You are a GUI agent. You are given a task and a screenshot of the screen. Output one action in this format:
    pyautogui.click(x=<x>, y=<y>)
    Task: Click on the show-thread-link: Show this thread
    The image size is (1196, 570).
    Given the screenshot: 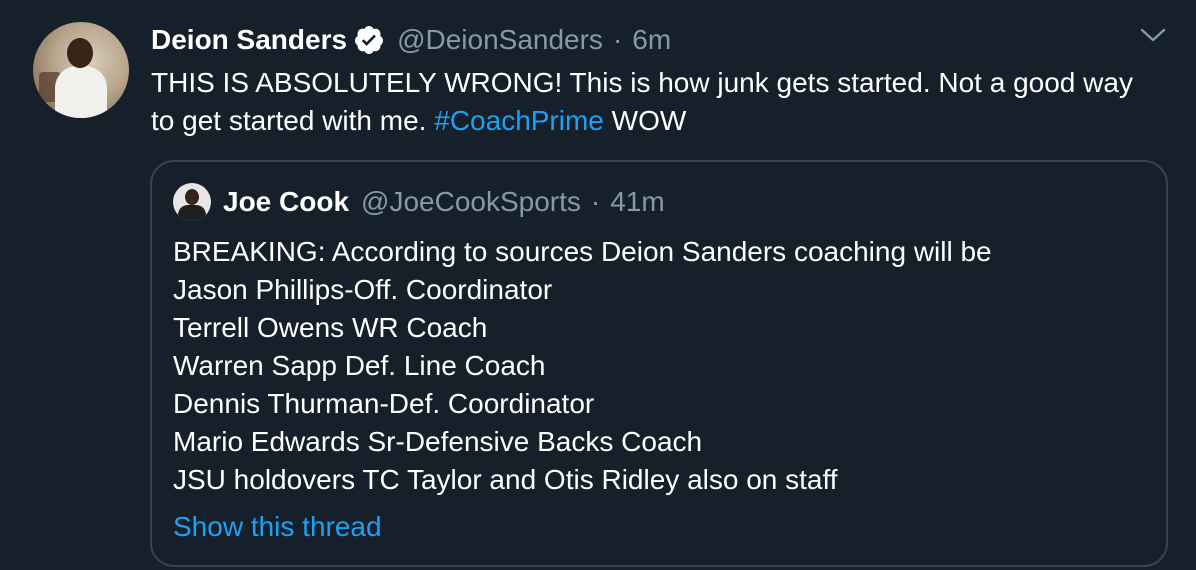 What is the action you would take?
    pyautogui.click(x=277, y=527)
    